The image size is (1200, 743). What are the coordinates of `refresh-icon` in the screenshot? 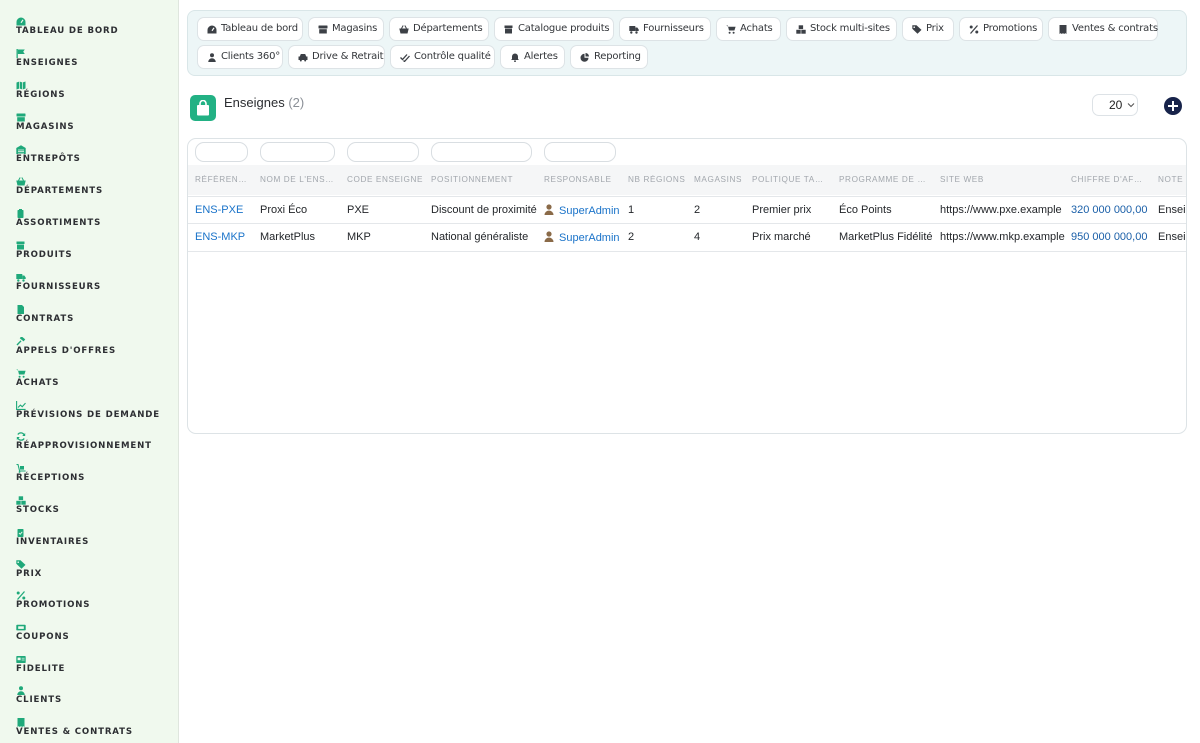 It's located at (21, 436).